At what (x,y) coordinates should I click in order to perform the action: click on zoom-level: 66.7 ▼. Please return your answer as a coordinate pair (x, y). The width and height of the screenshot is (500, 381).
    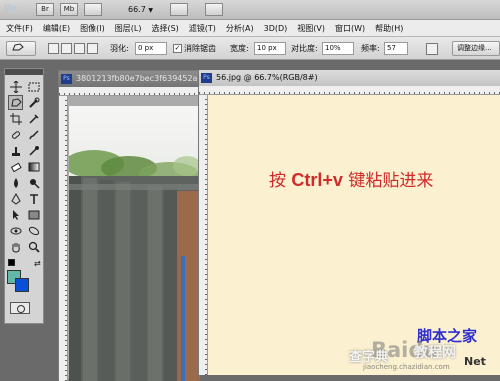
    Looking at the image, I should click on (140, 10).